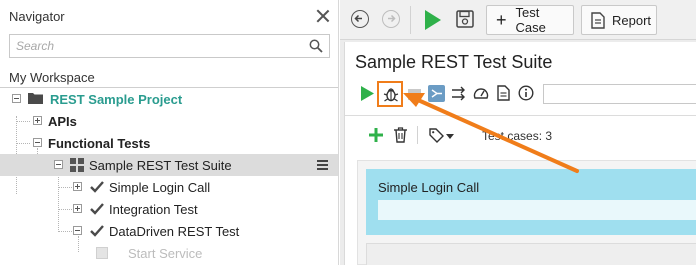 The width and height of the screenshot is (696, 265). What do you see at coordinates (619, 94) in the screenshot?
I see `find-input` at bounding box center [619, 94].